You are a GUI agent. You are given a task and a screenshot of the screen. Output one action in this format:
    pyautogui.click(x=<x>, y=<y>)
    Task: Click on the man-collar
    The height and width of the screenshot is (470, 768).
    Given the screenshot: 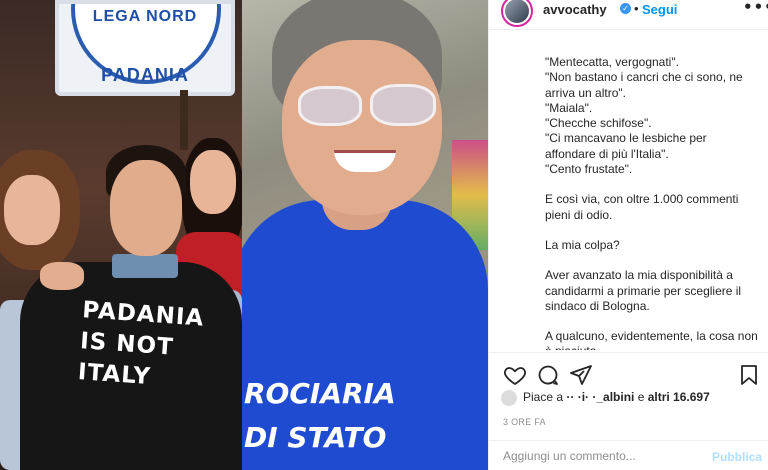 What is the action you would take?
    pyautogui.click(x=145, y=266)
    